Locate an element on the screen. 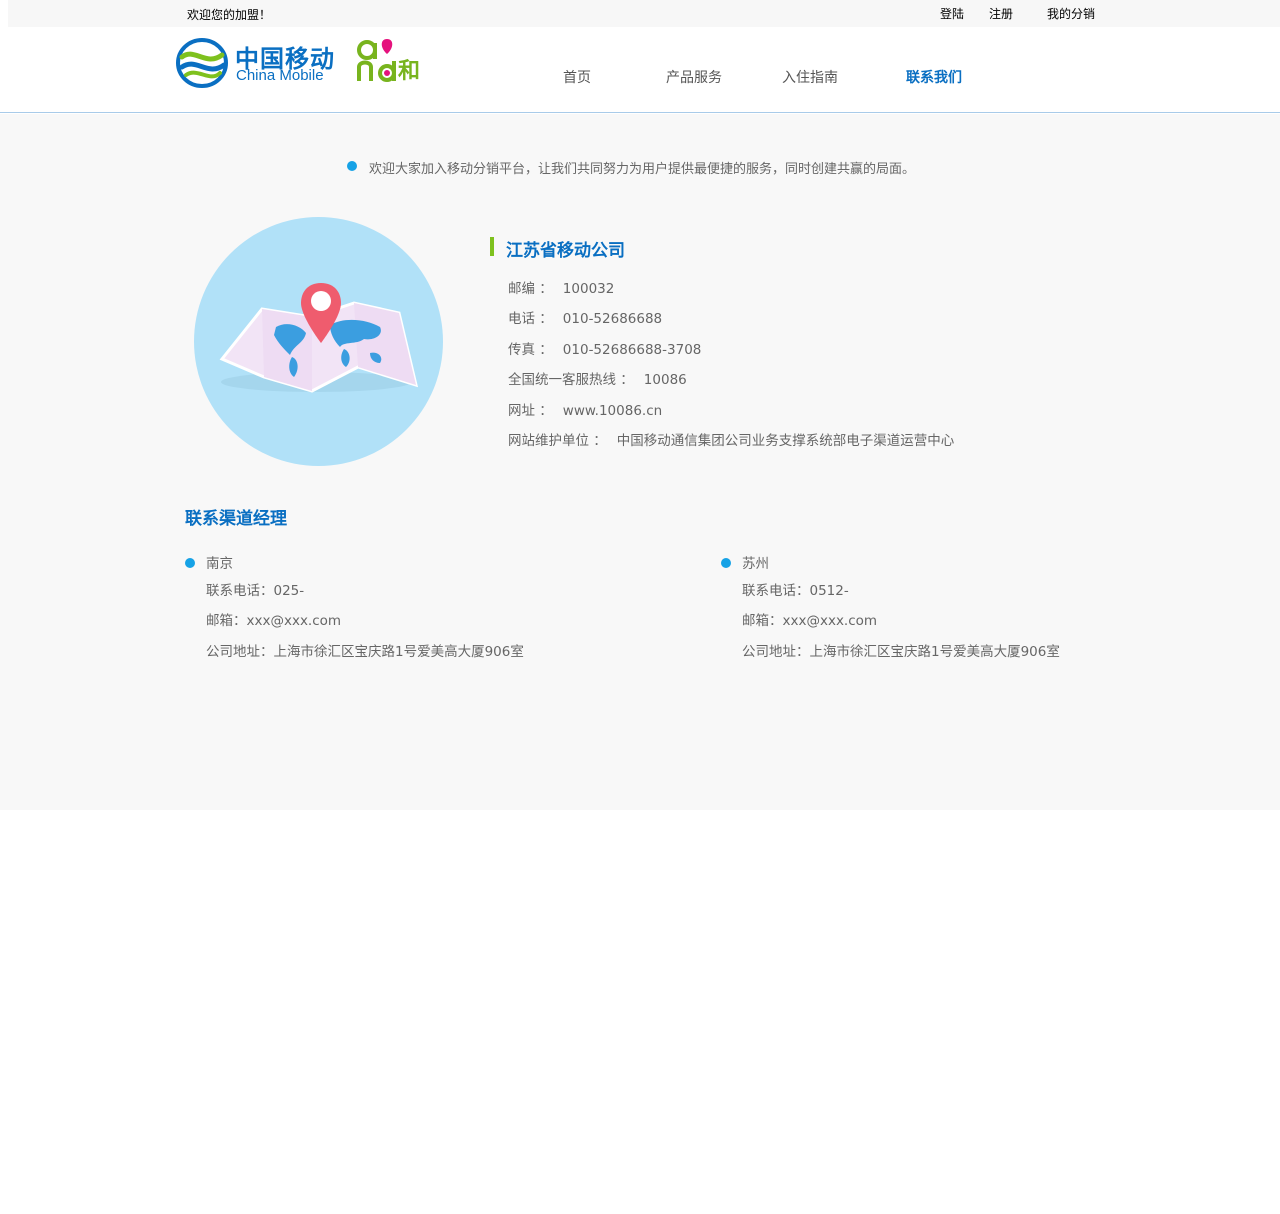 The width and height of the screenshot is (1280, 1214). info-value: 中国移动通信集团公司业务支撑系统部电子渠道运营中心 is located at coordinates (785, 441).